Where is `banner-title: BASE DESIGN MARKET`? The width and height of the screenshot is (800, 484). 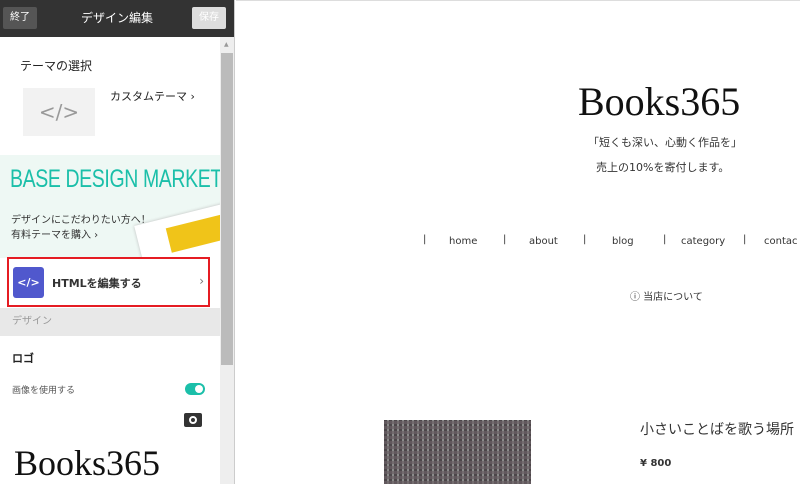
banner-title: BASE DESIGN MARKET is located at coordinates (115, 179).